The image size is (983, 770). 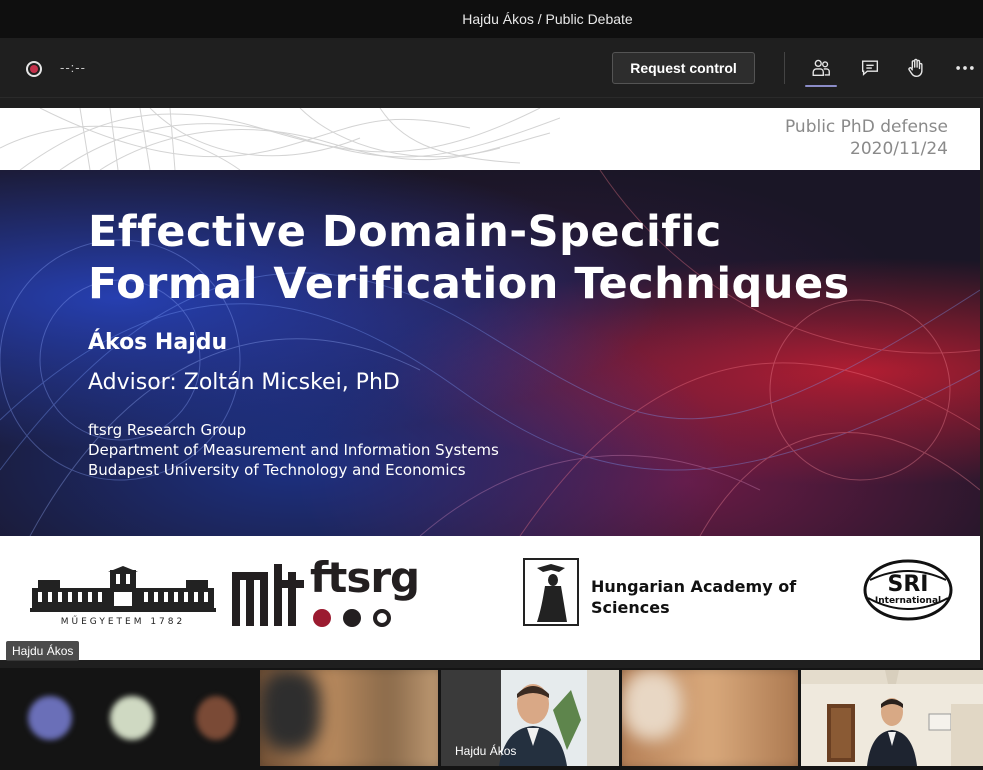 I want to click on sri-logo: SRI International, so click(x=908, y=590).